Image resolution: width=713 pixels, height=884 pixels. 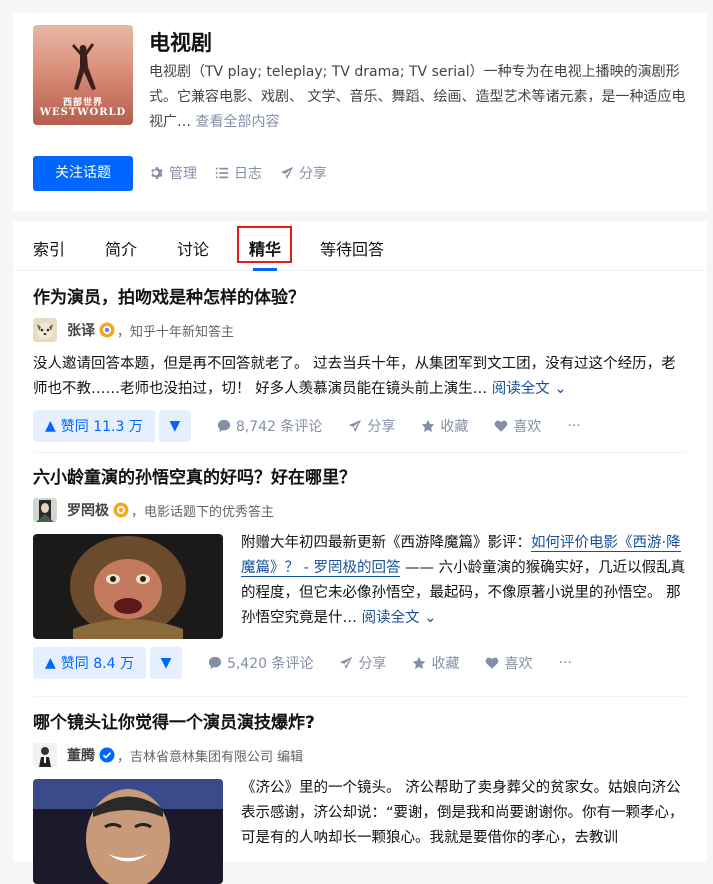 I want to click on vote-count: 赞同 8.4 万, so click(x=97, y=664).